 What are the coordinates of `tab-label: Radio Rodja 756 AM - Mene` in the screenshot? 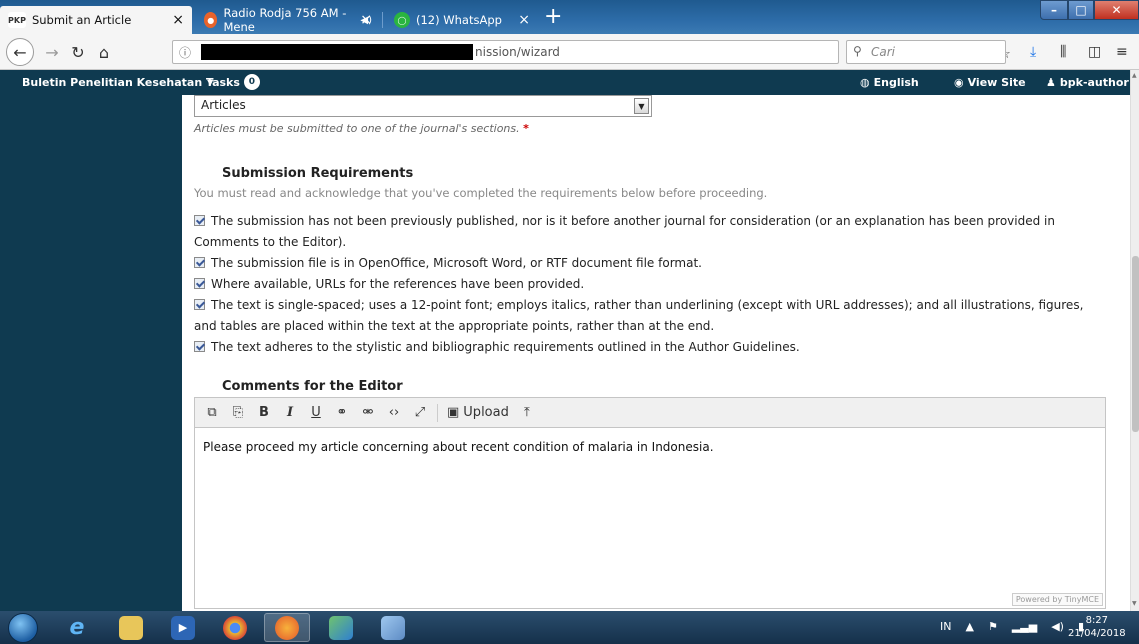 It's located at (285, 20).